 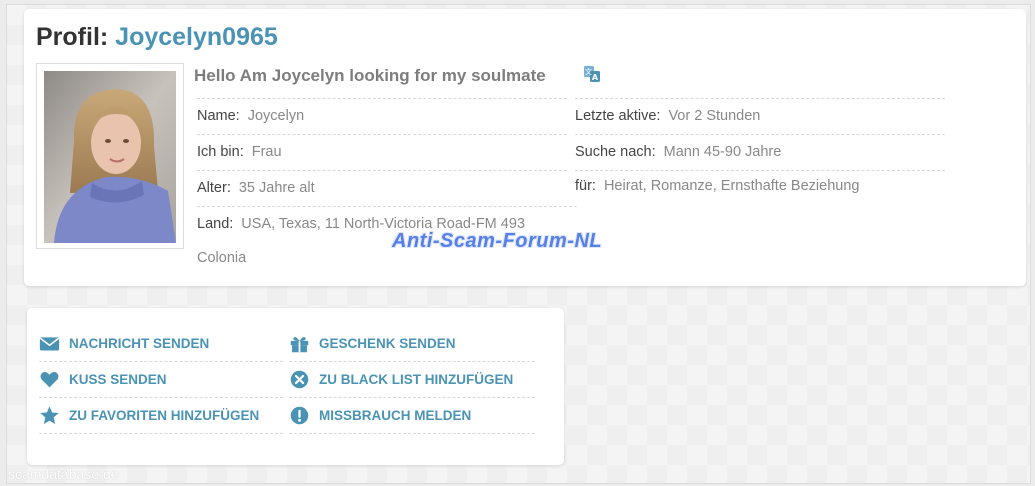 What do you see at coordinates (72, 37) in the screenshot?
I see `title-prefix: Profil:` at bounding box center [72, 37].